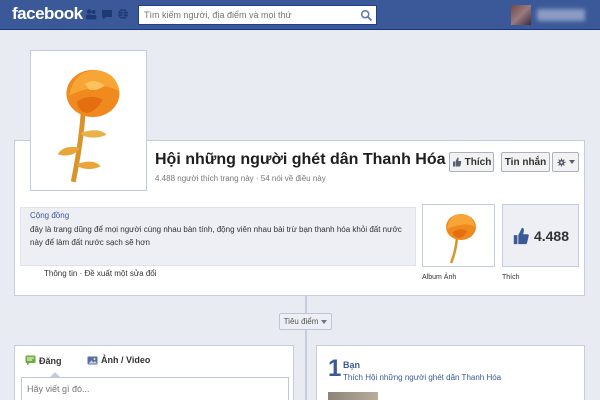 Image resolution: width=600 pixels, height=400 pixels. What do you see at coordinates (155, 388) in the screenshot?
I see `status-input` at bounding box center [155, 388].